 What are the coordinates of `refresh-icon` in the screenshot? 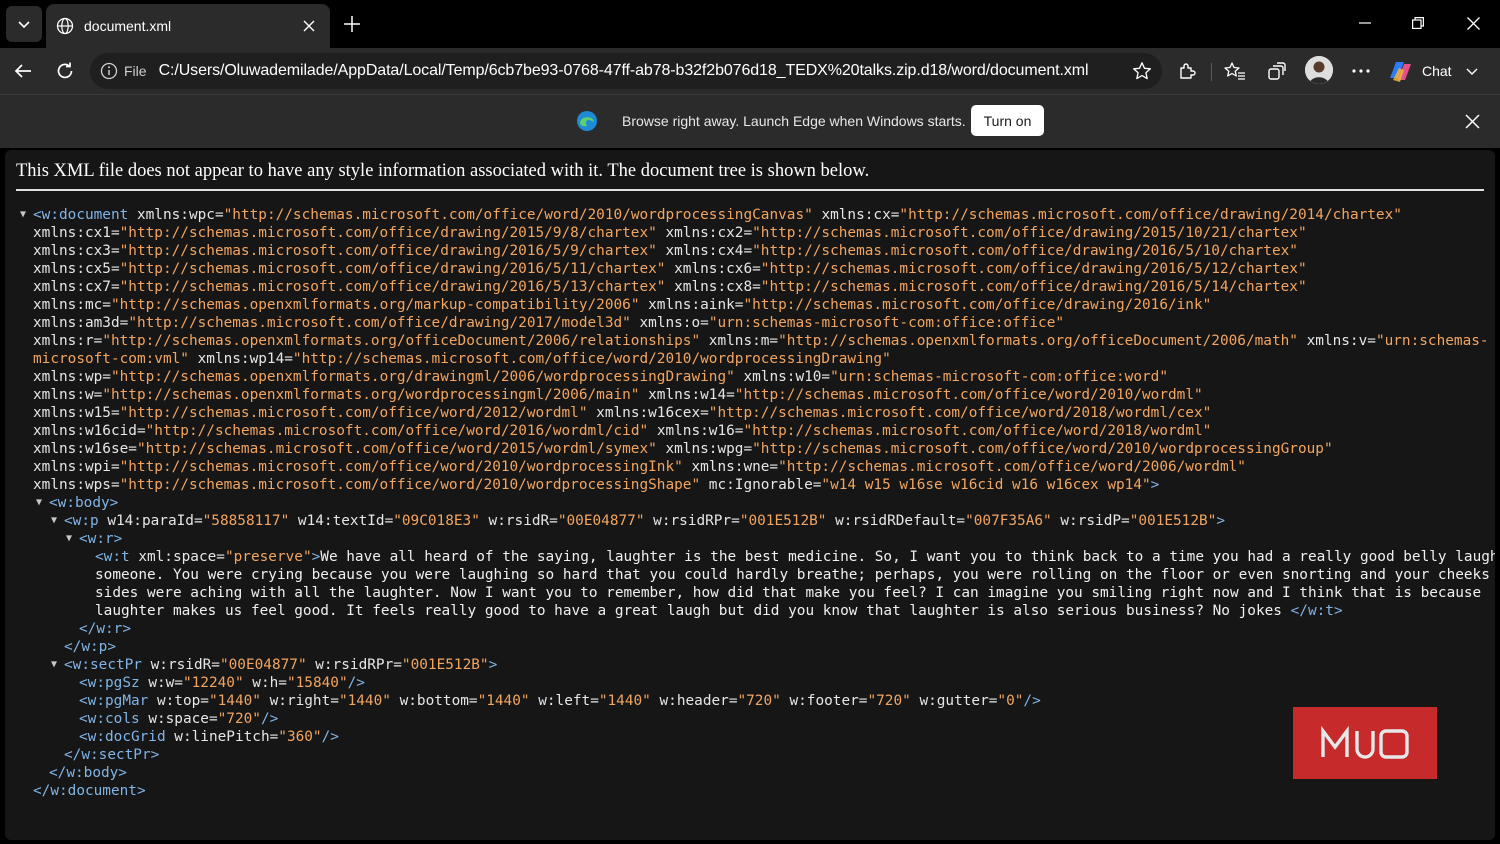 It's located at (65, 70).